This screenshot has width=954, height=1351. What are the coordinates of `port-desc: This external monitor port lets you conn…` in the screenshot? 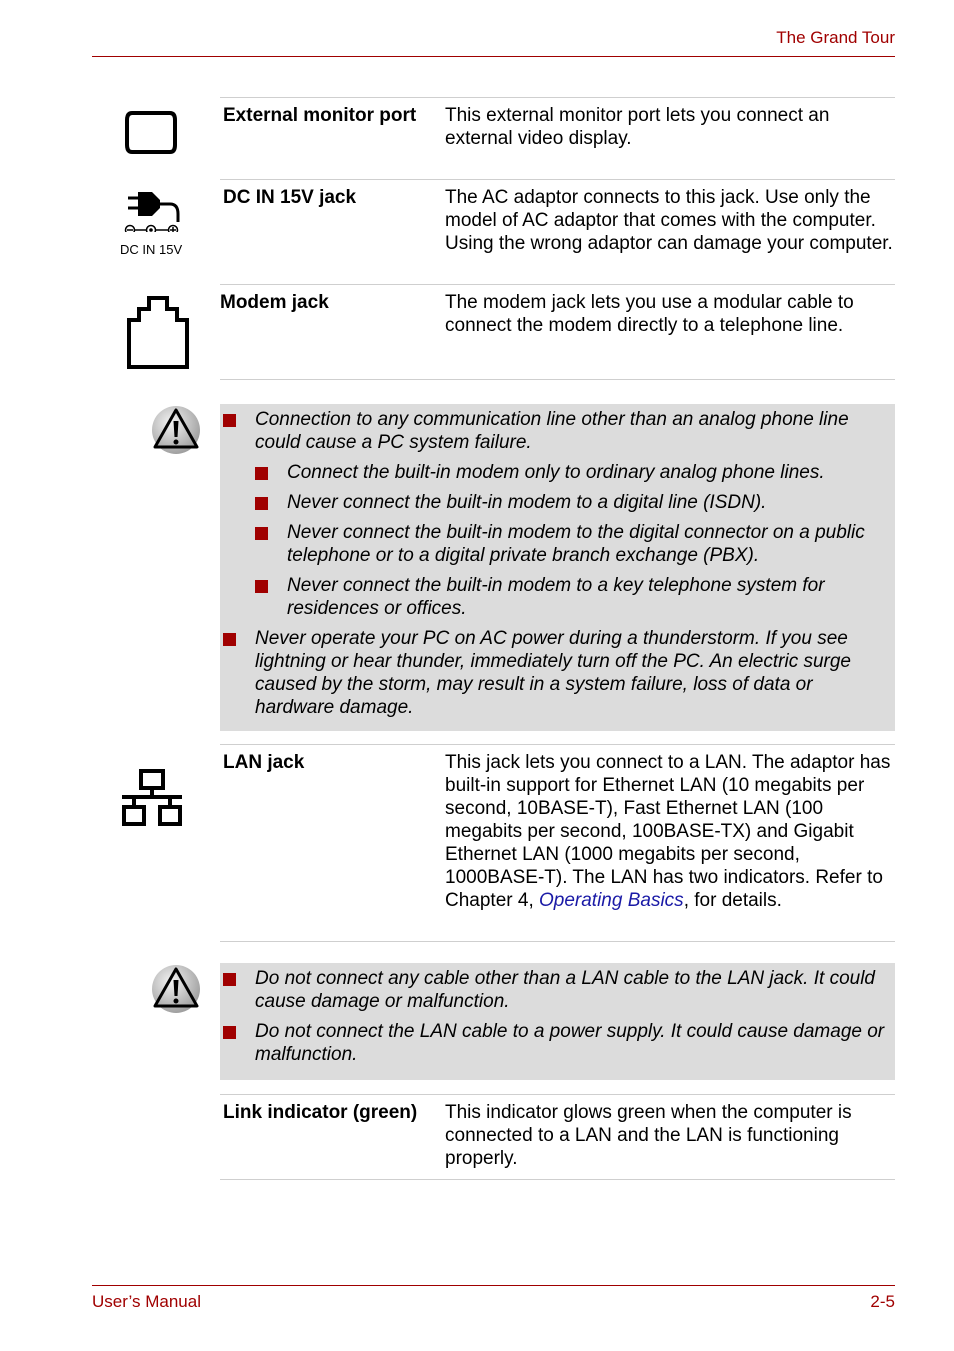 It's located at (637, 127).